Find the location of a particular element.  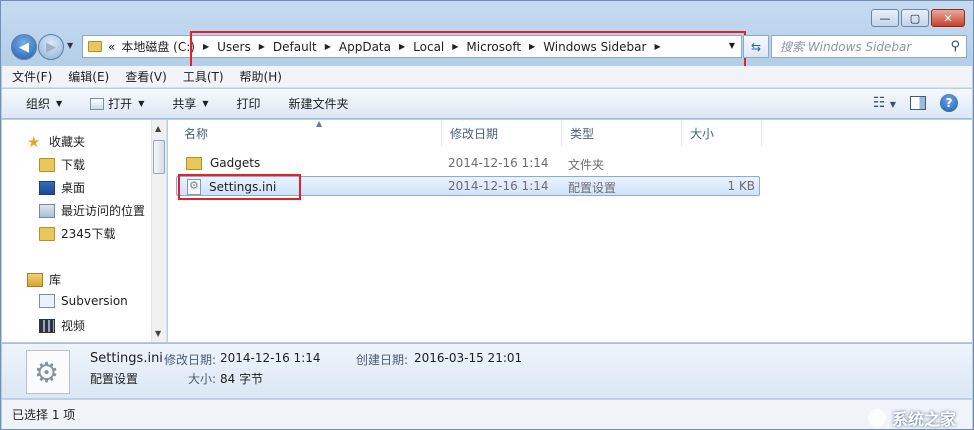

preview-pane-icon is located at coordinates (918, 103).